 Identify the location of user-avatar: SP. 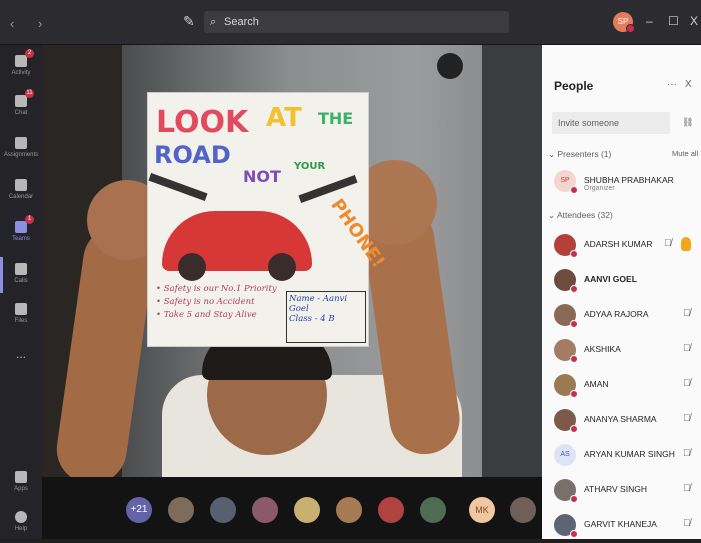
(624, 22).